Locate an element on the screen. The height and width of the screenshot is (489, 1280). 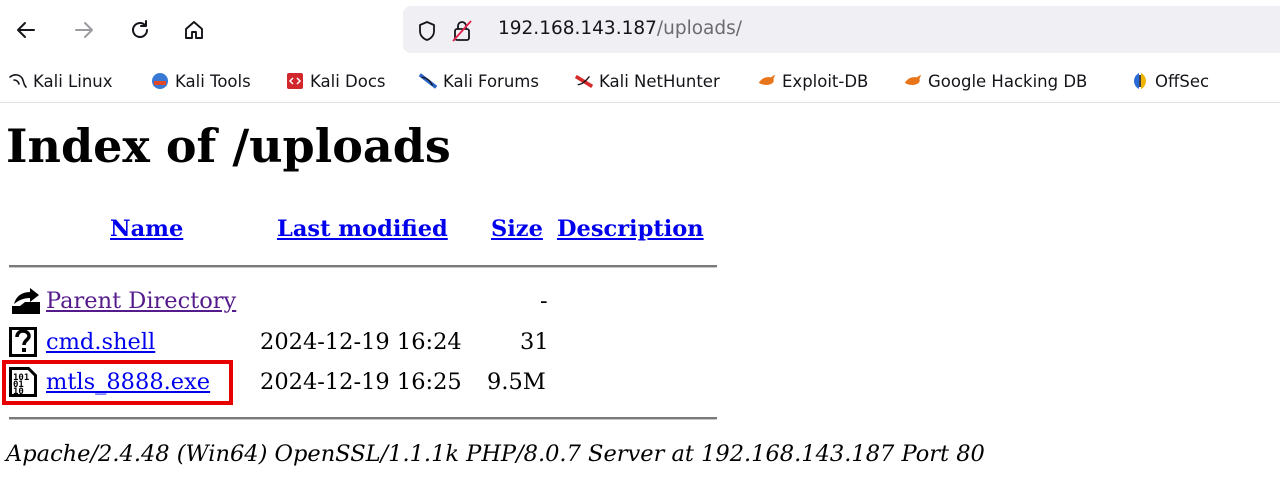
kali-tools-icon is located at coordinates (160, 81).